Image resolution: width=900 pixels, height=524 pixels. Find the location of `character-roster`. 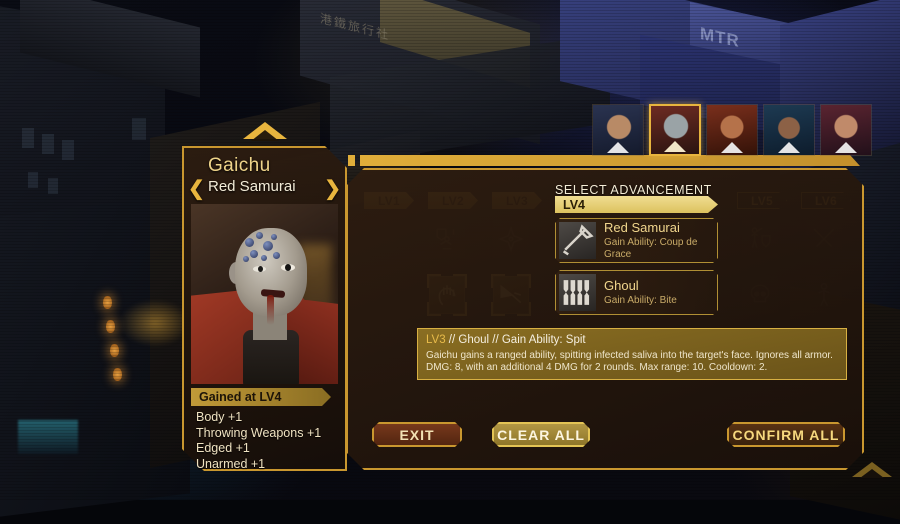

character-roster is located at coordinates (732, 130).